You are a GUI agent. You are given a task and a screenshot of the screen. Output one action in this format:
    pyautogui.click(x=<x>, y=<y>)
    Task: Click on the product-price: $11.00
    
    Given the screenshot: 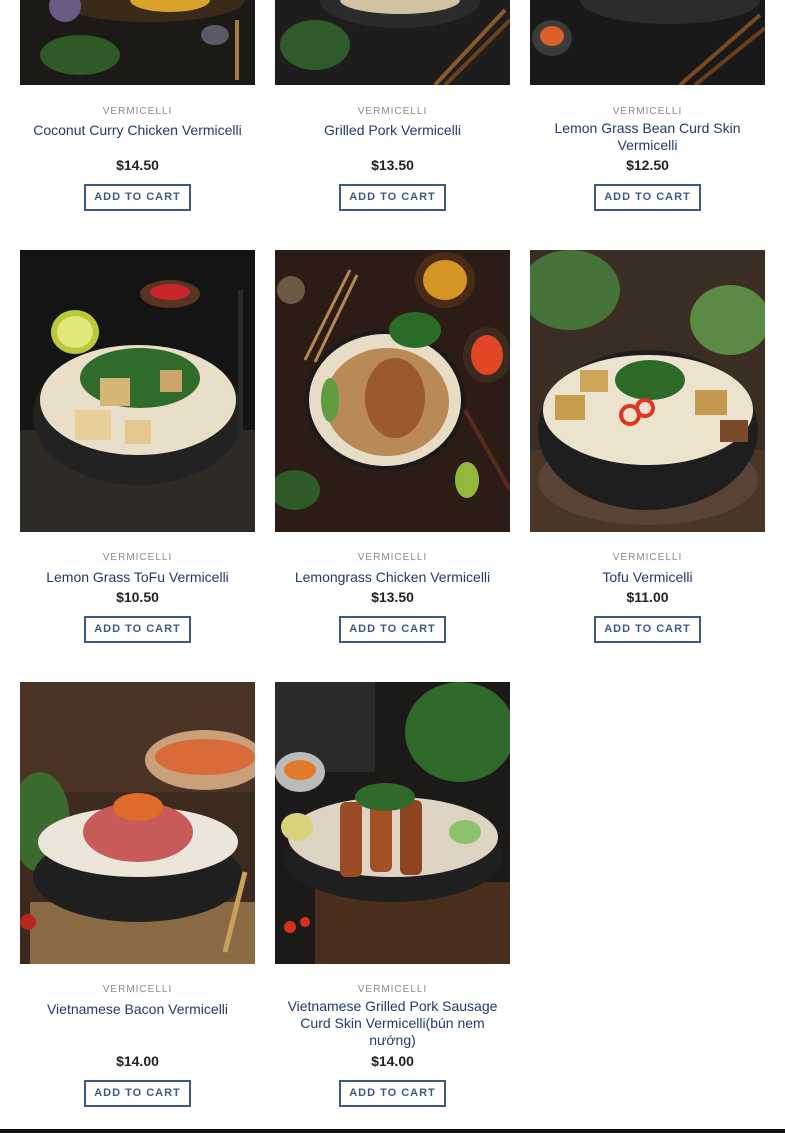 What is the action you would take?
    pyautogui.click(x=647, y=597)
    